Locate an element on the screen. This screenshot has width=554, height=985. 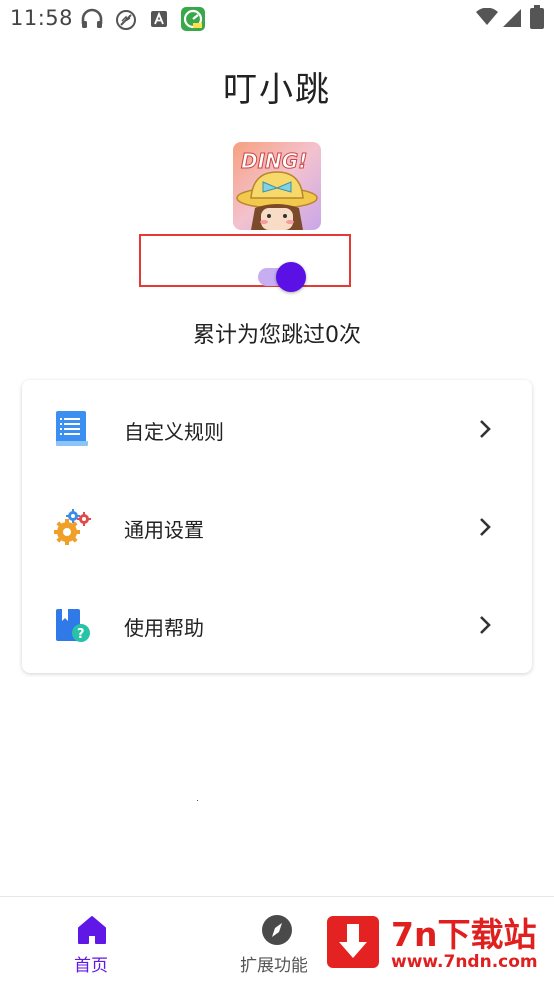
skip-count-text: 累计为您跳过0次 is located at coordinates (277, 335).